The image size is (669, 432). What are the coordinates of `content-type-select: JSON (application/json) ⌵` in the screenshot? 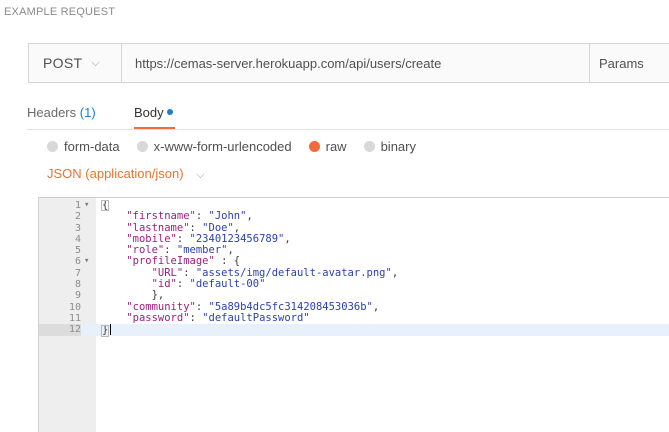 It's located at (126, 174).